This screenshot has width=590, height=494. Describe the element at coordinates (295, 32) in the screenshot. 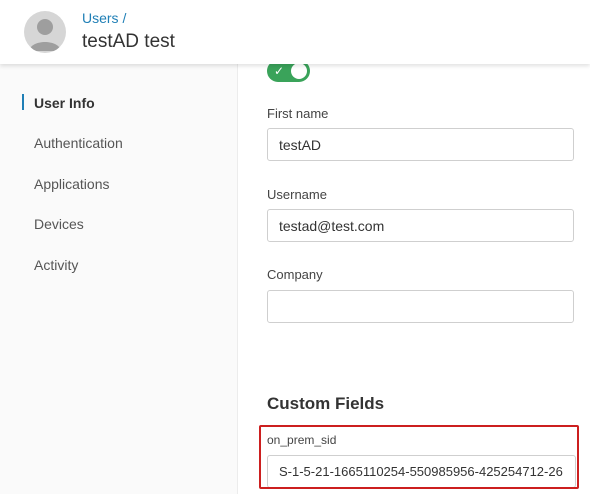

I see `page-header: Users / testAD test` at that location.